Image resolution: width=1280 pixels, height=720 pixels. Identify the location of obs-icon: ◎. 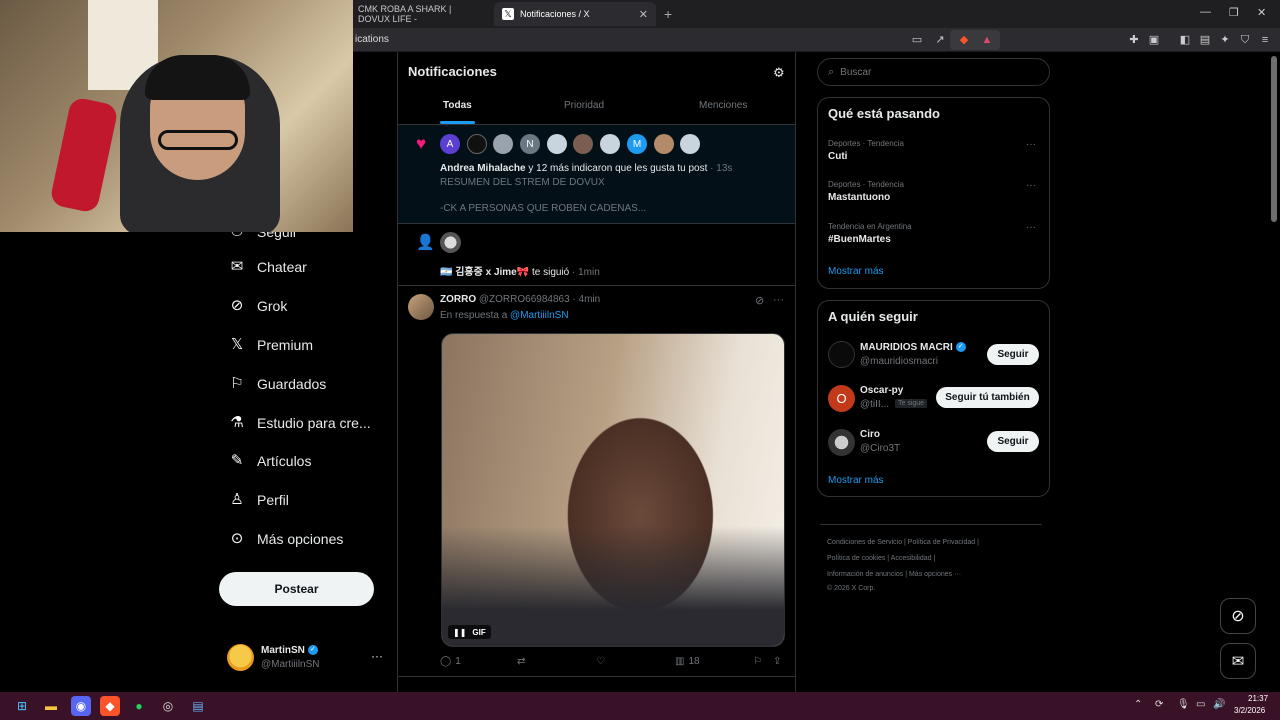
(168, 706).